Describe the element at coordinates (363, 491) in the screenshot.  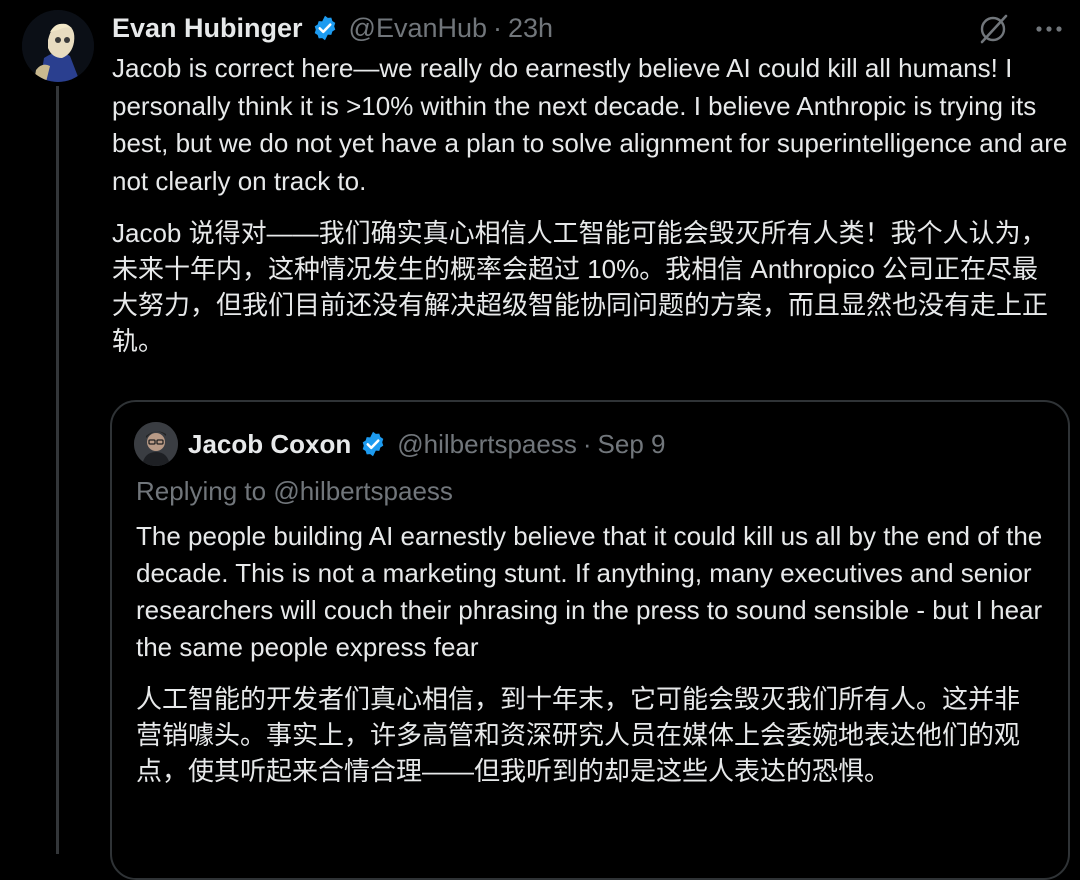
I see `replying-handle-link: @hilbertspaess` at that location.